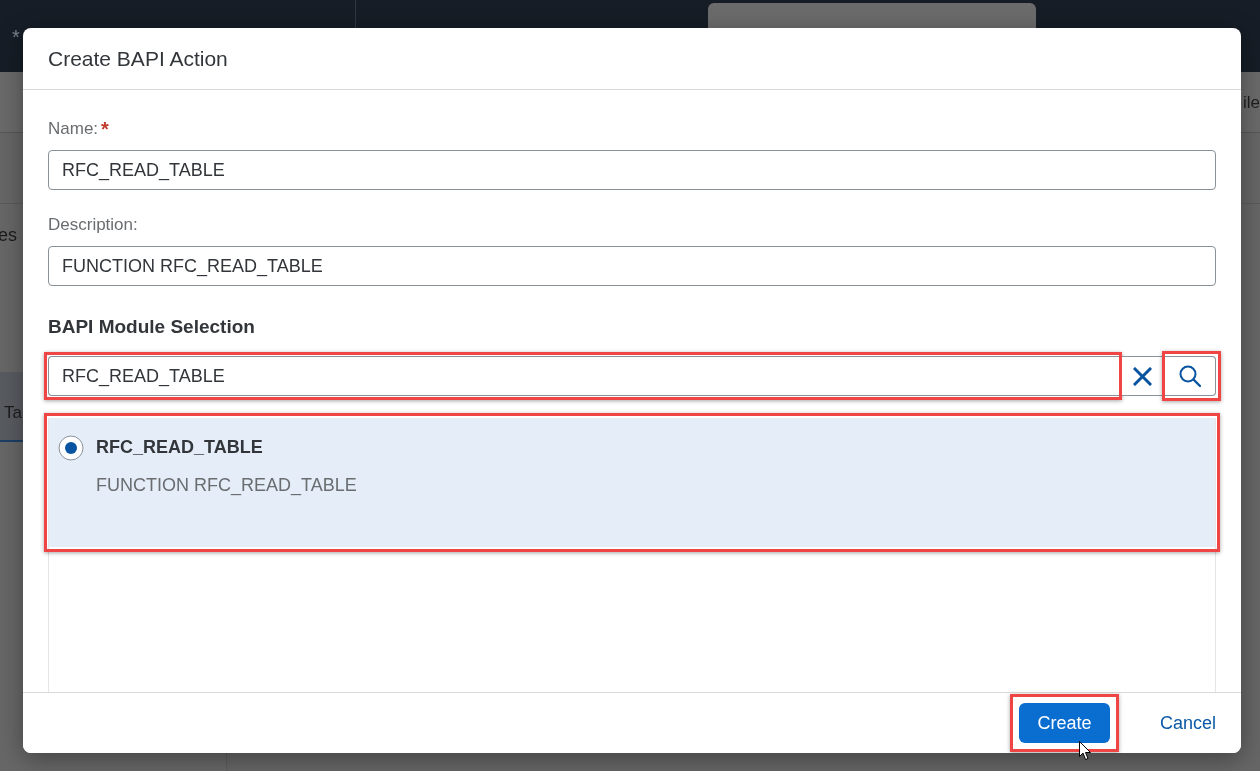 Image resolution: width=1260 pixels, height=771 pixels. I want to click on search-field: RFC_READ_TABLE, so click(583, 376).